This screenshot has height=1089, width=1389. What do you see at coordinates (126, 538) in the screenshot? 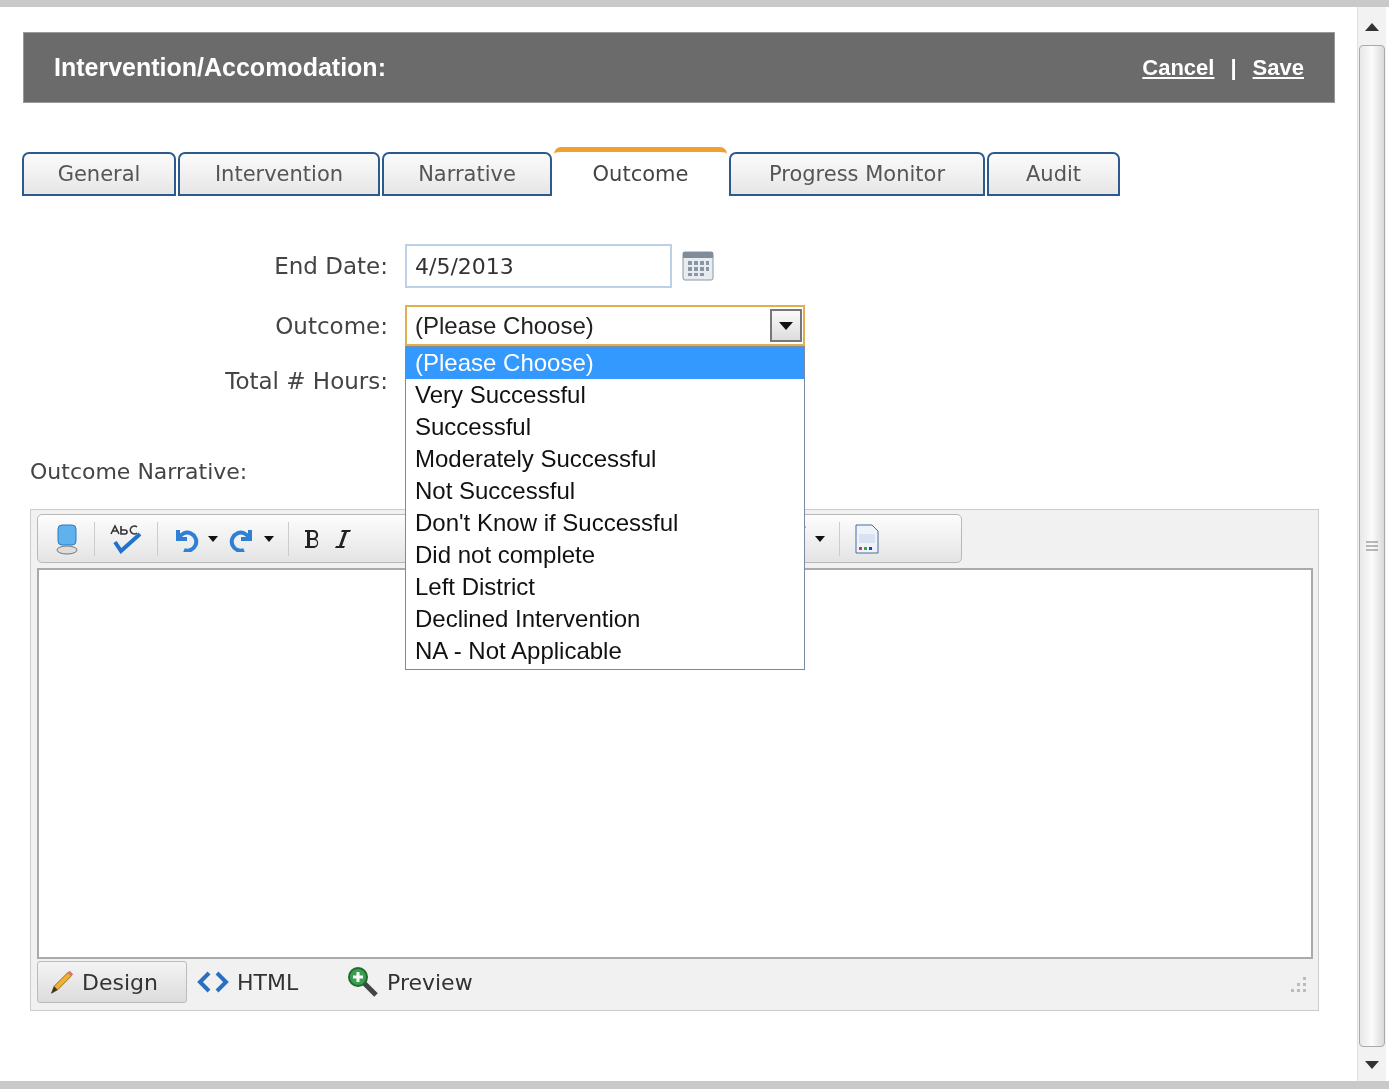
I see `spellcheck-icon` at bounding box center [126, 538].